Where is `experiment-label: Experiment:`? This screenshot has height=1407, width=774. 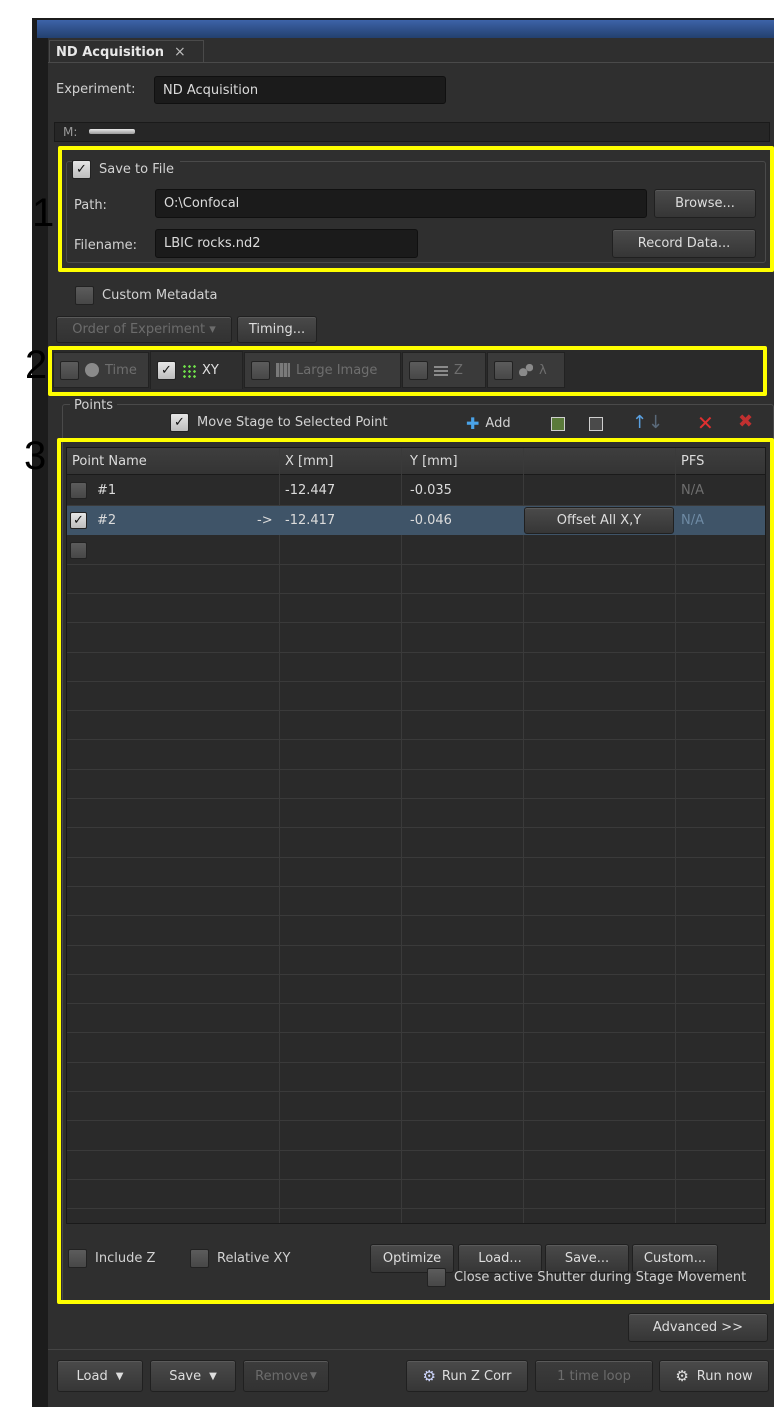
experiment-label: Experiment: is located at coordinates (96, 89).